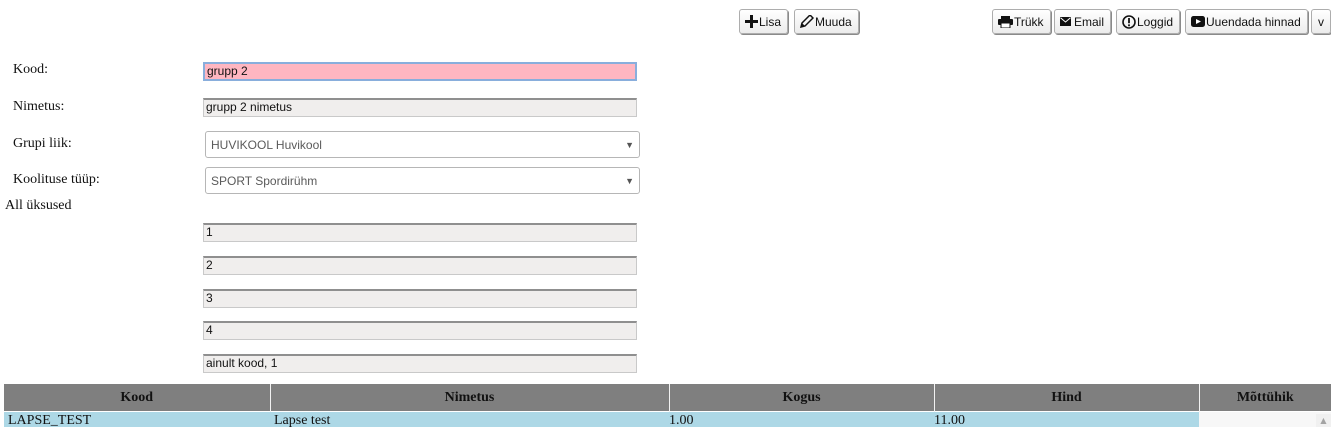 The height and width of the screenshot is (427, 1331). I want to click on cell-unit, so click(1265, 419).